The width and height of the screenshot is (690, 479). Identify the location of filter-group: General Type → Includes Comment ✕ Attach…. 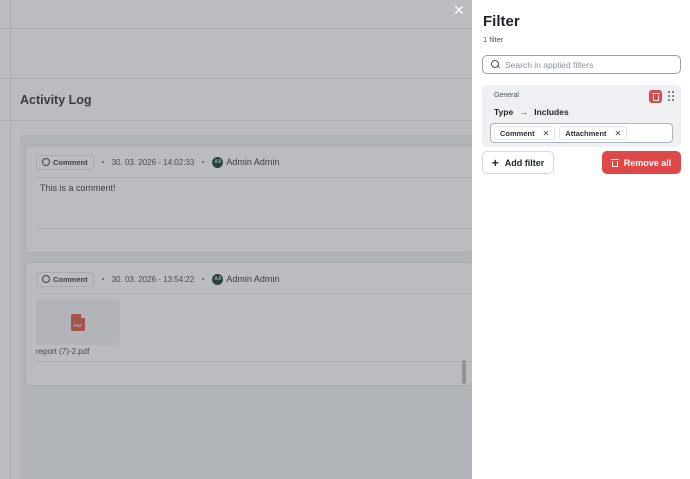
(581, 116).